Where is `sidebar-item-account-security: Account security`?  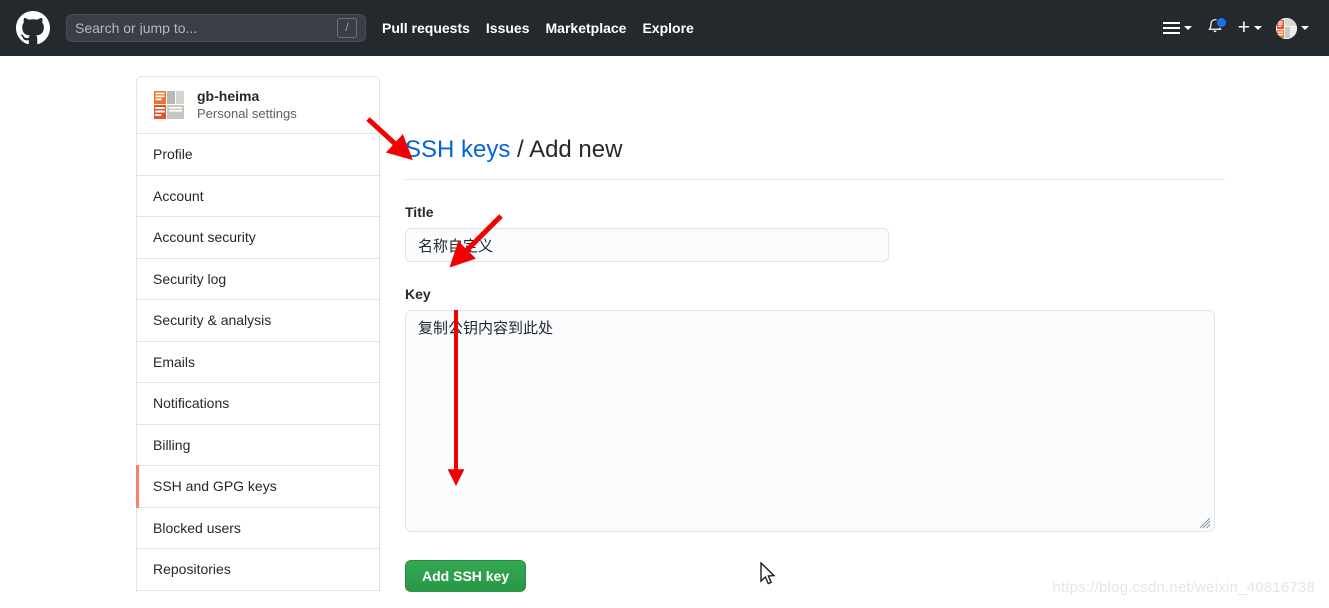
sidebar-item-account-security: Account security is located at coordinates (258, 238).